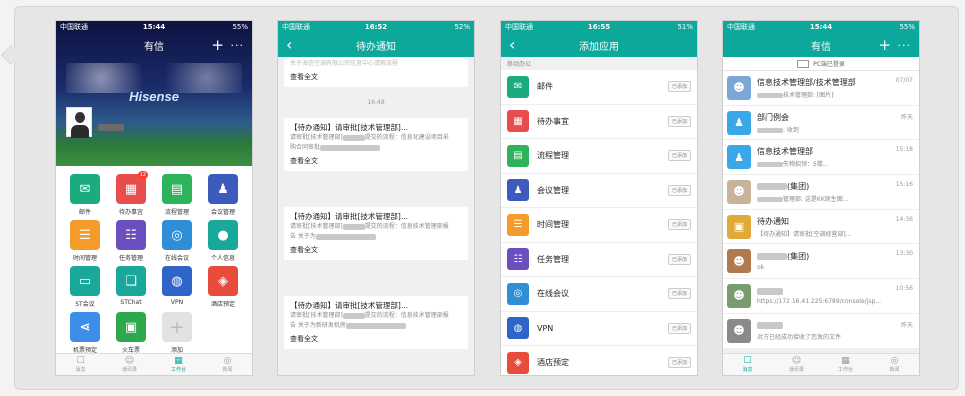  What do you see at coordinates (821, 64) in the screenshot?
I see `pc-login-banner: PC端已登录` at bounding box center [821, 64].